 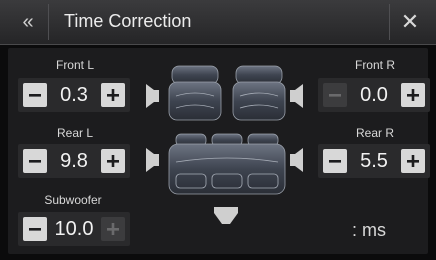 I want to click on rear-r-minus-button, so click(x=335, y=161).